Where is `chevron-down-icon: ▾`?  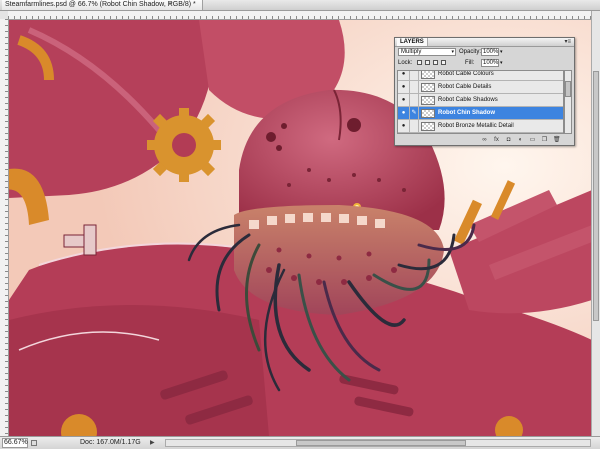 chevron-down-icon: ▾ is located at coordinates (452, 52).